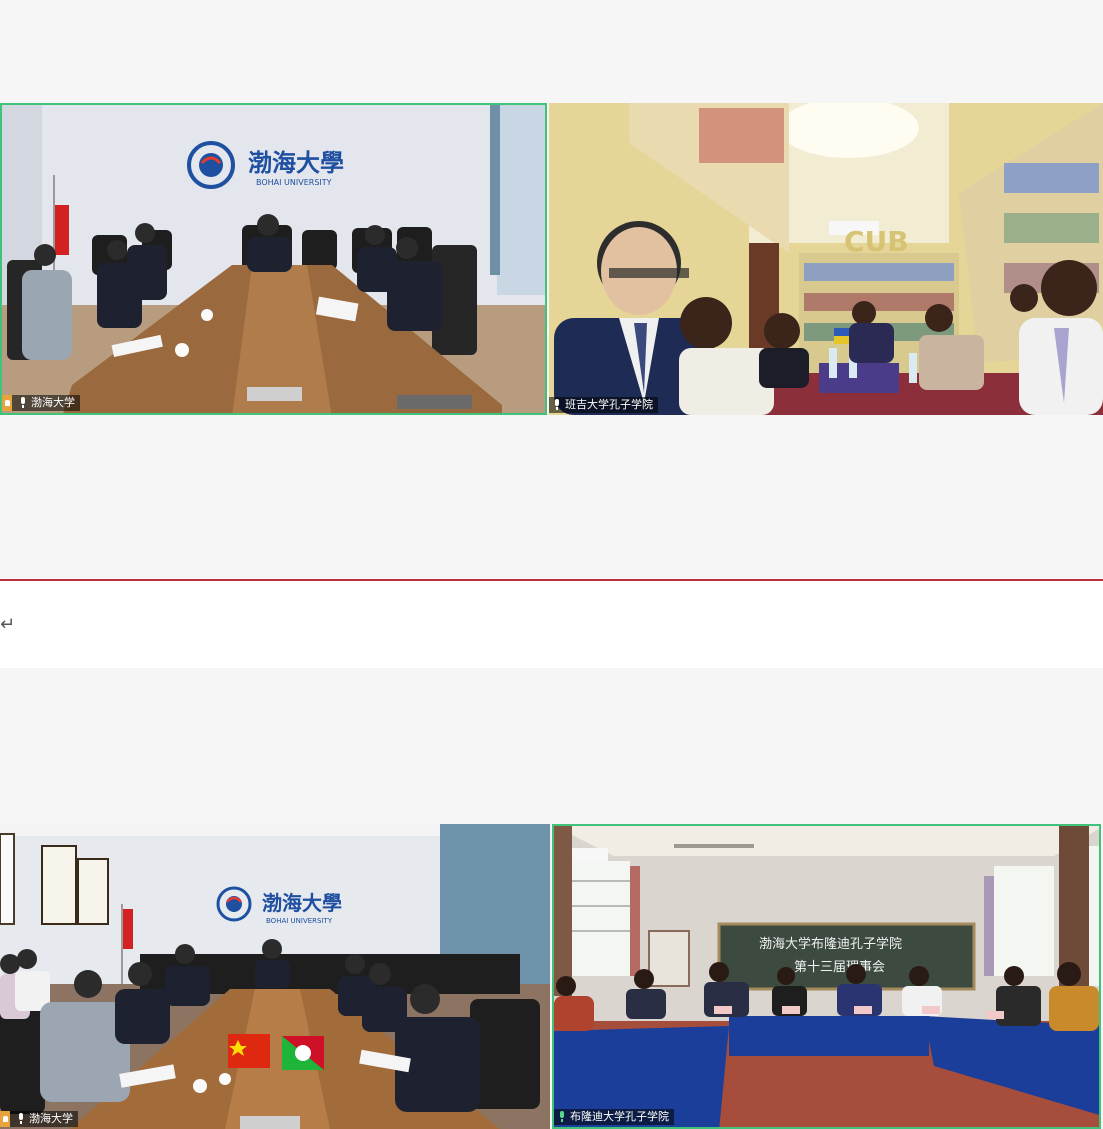 Image resolution: width=1103 pixels, height=1129 pixels. Describe the element at coordinates (826, 976) in the screenshot. I see `video-tile-burundi: 渤海大学布隆迪孔子学院 第十三届理事会 布隆迪大学孔子学院` at that location.